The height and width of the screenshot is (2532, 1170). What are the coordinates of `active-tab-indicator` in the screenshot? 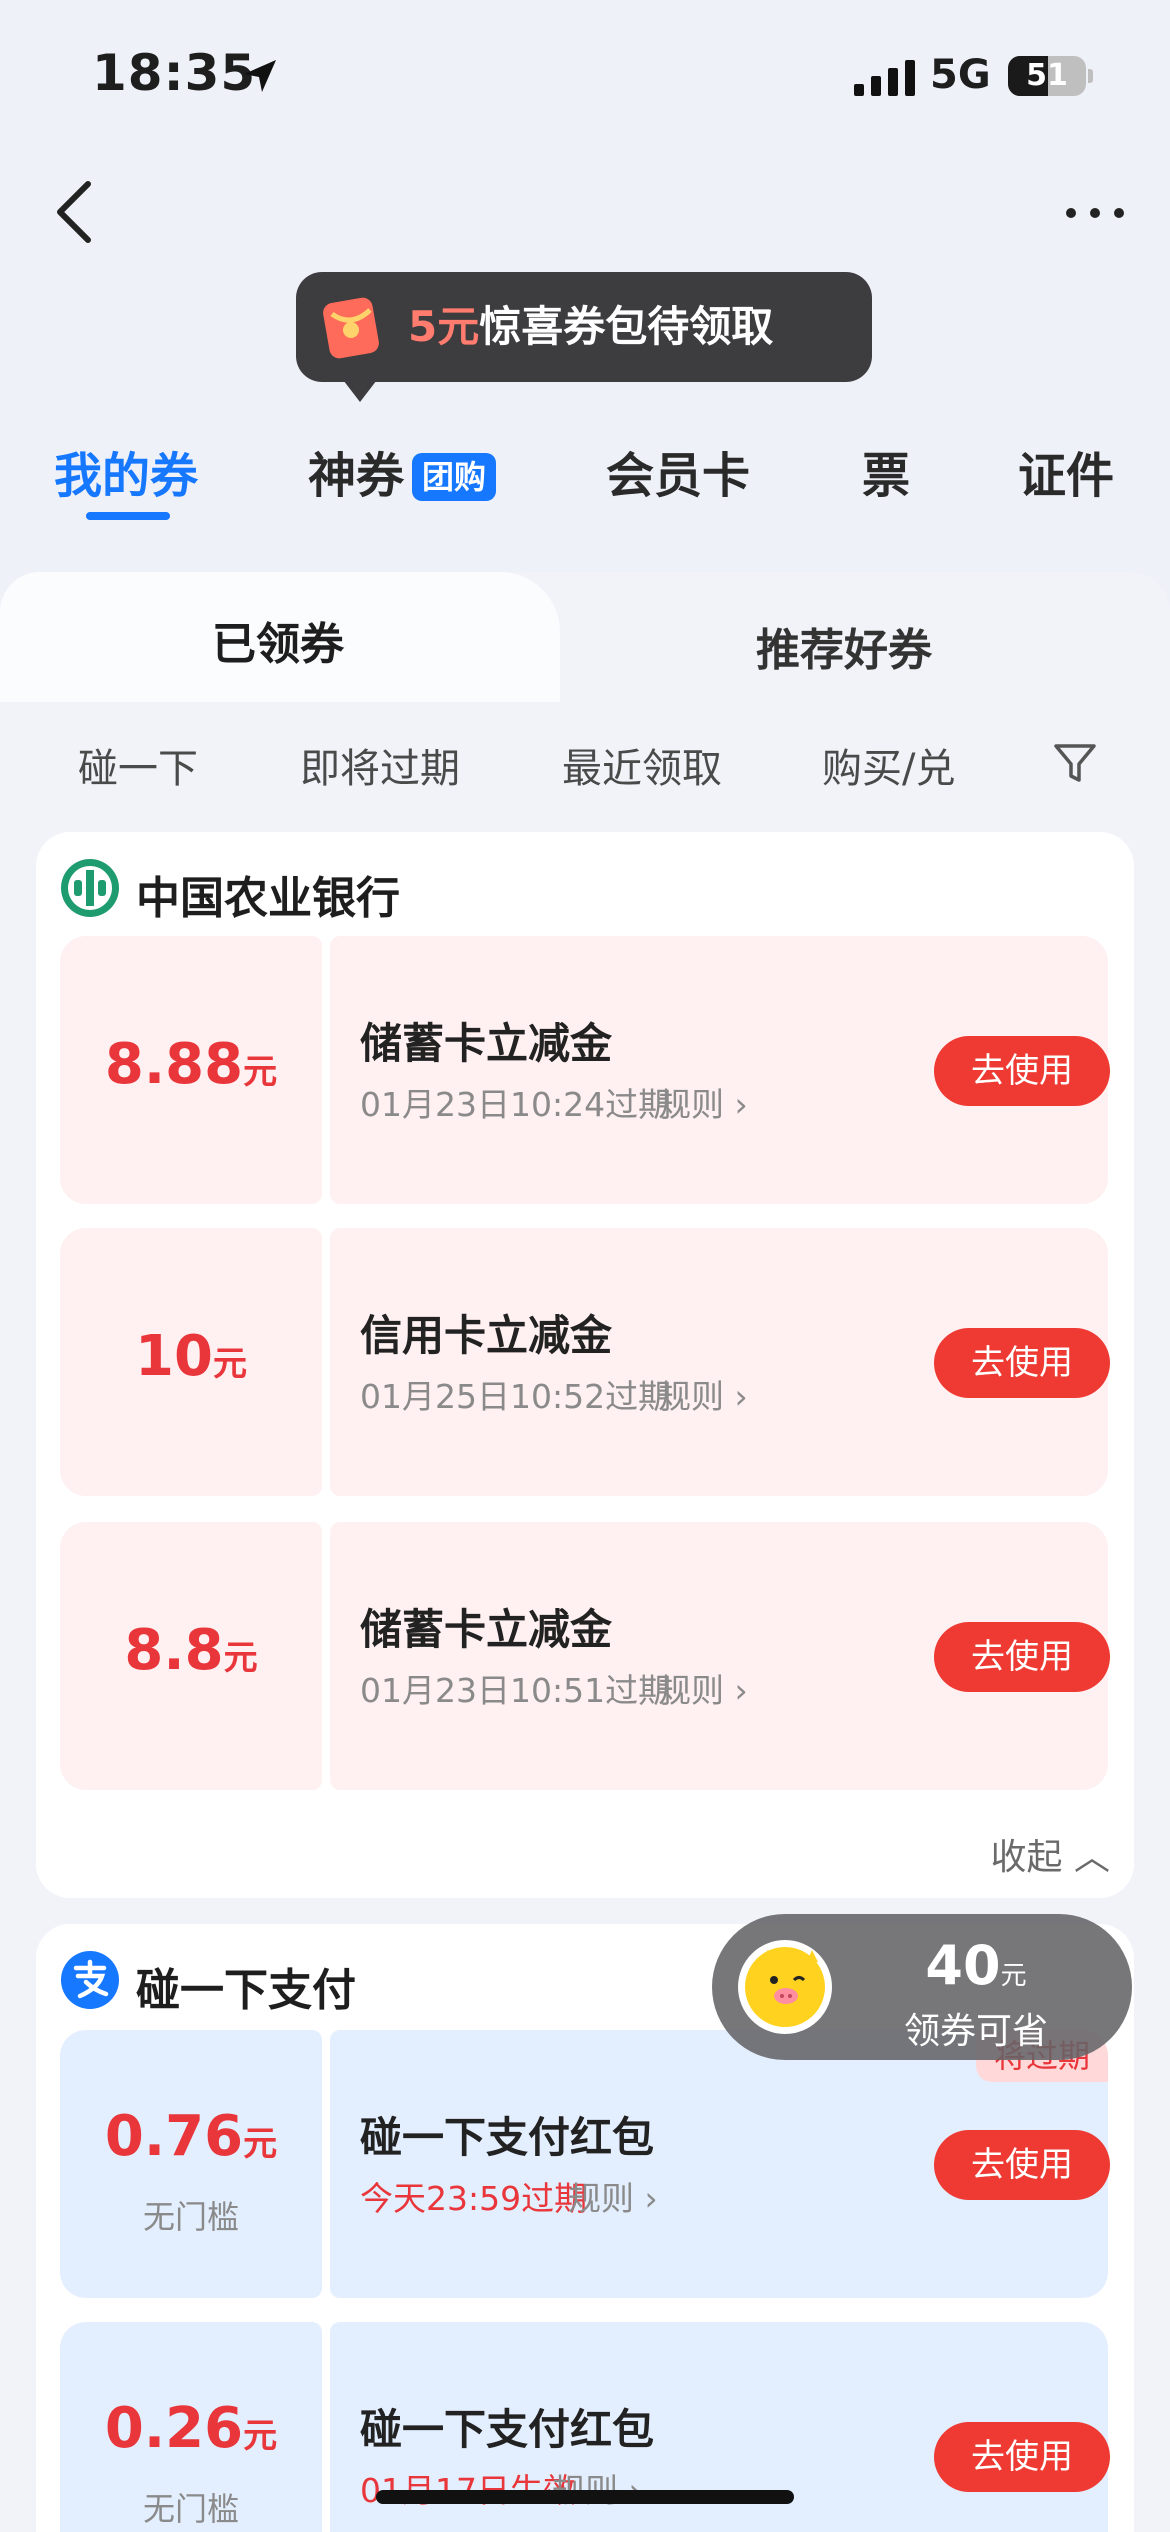 It's located at (128, 516).